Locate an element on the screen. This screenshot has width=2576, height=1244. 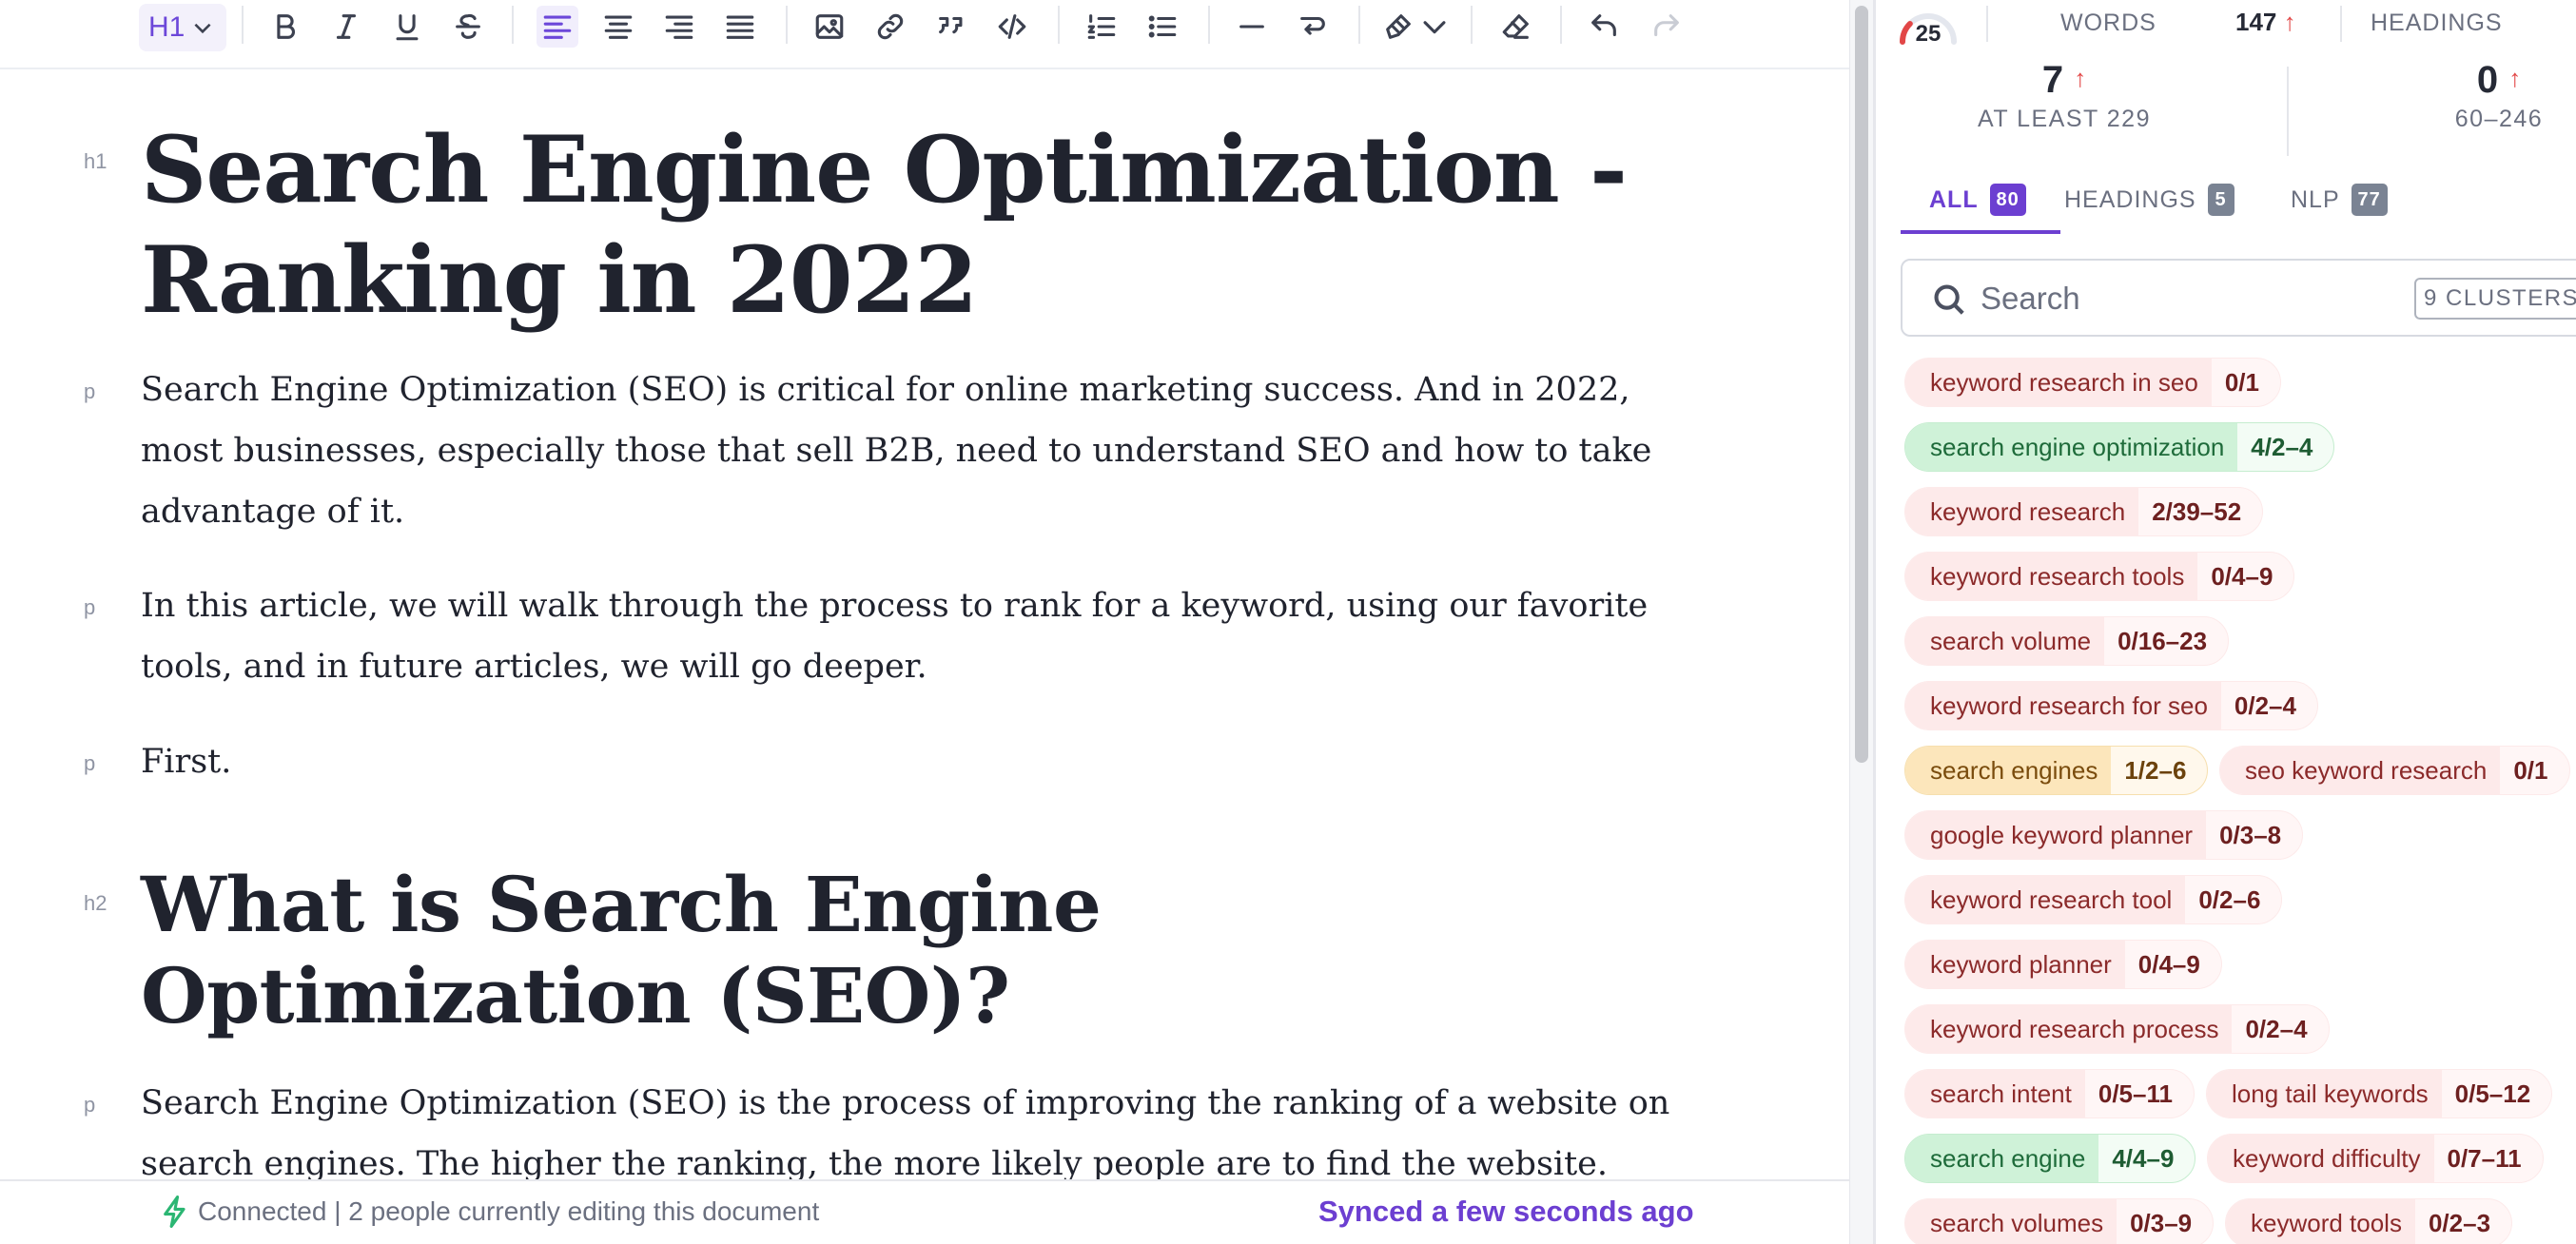
align-justify-icon is located at coordinates (740, 27).